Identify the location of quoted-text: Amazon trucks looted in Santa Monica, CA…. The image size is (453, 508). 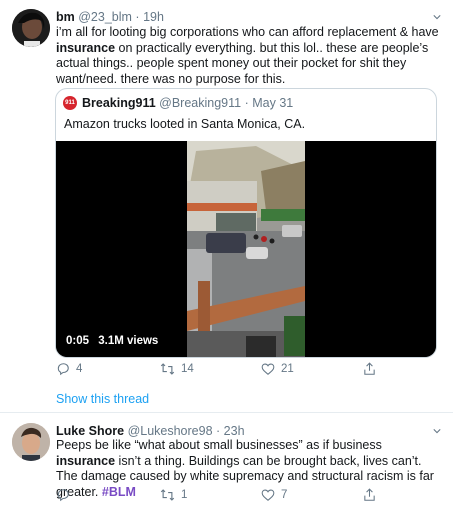
(185, 124).